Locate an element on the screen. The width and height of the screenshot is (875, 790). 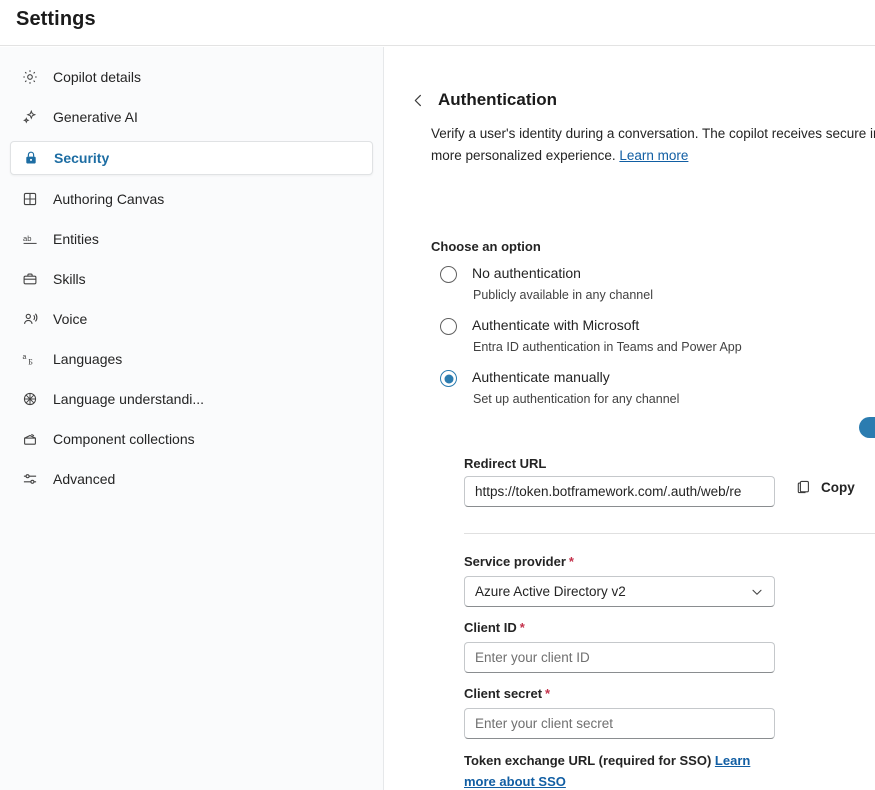
radio-label: Authenticate manually is located at coordinates (541, 377).